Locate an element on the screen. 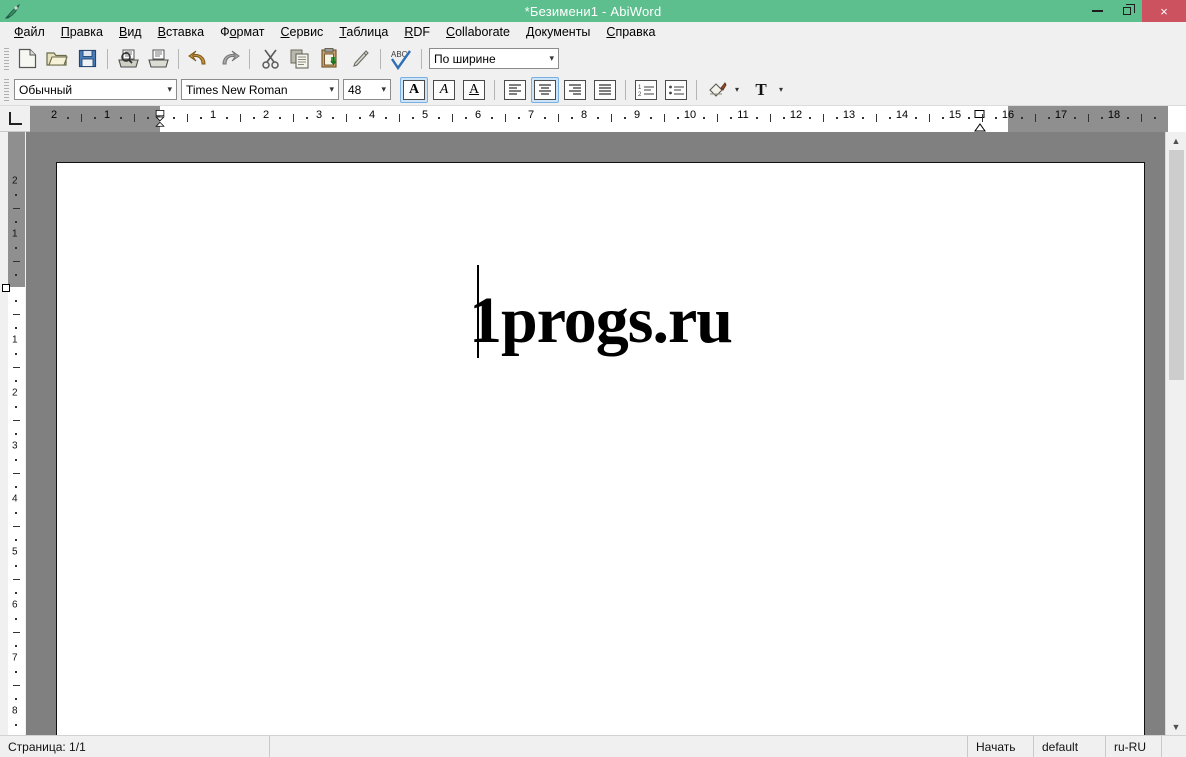 Image resolution: width=1186 pixels, height=757 pixels. menu-view: Вид is located at coordinates (130, 32).